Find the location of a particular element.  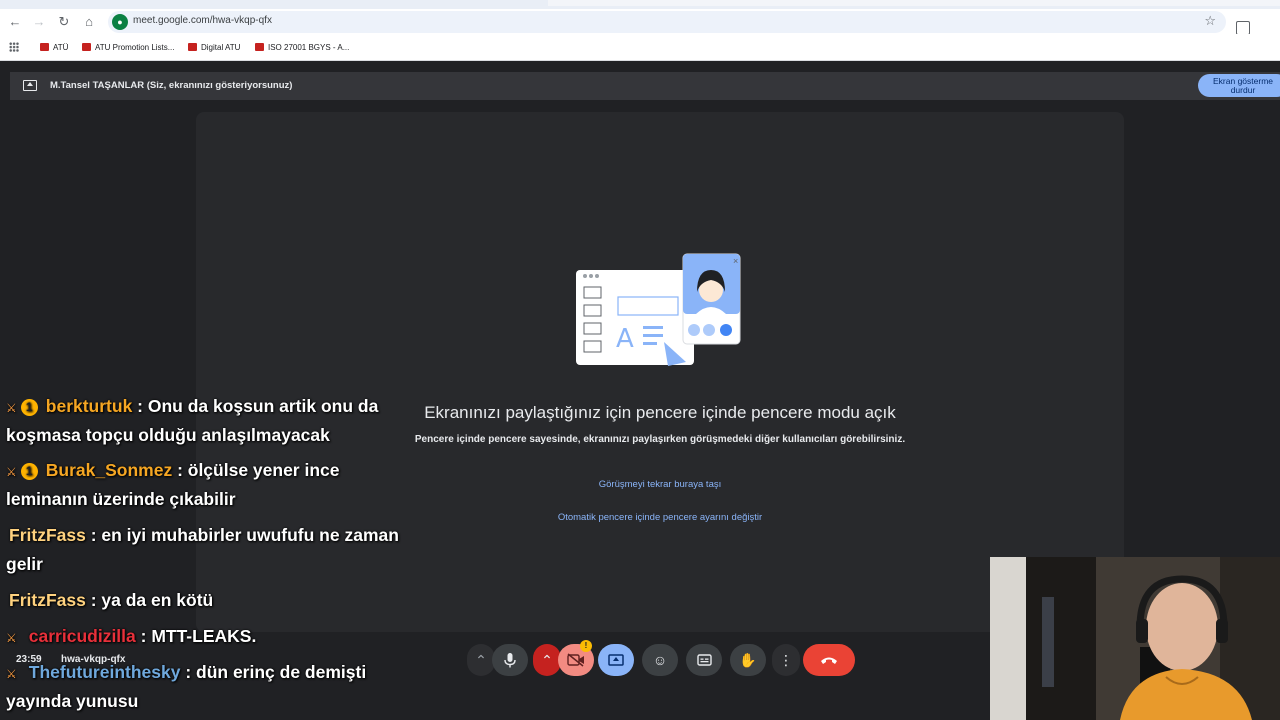

chat-text: : Onu da koşsun artik onu da is located at coordinates (255, 406).